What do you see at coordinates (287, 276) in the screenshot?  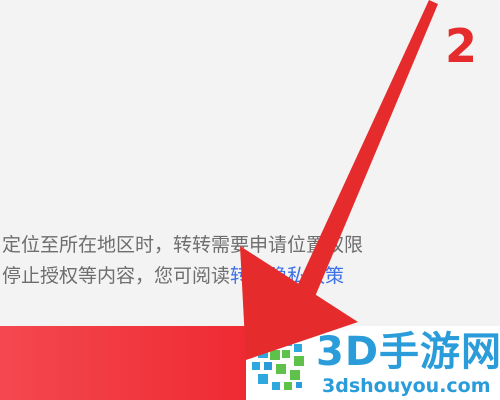 I see `privacy-policy-link: 转转隐私政策` at bounding box center [287, 276].